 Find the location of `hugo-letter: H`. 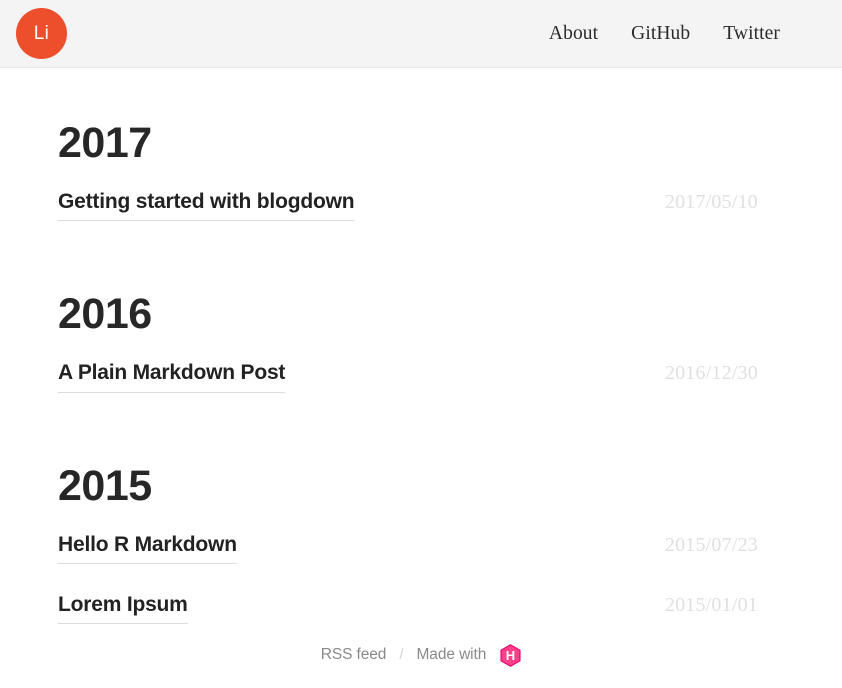

hugo-letter: H is located at coordinates (510, 655).